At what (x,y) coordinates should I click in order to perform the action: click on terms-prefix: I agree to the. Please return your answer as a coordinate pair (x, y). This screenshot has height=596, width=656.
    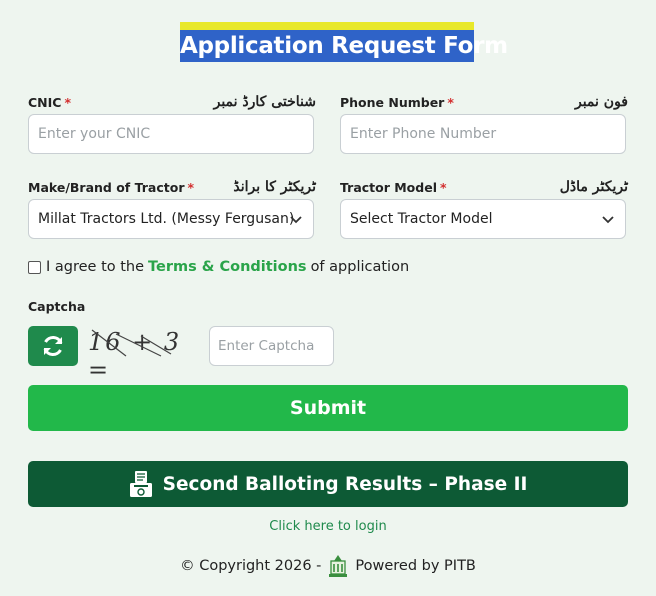
    Looking at the image, I should click on (95, 267).